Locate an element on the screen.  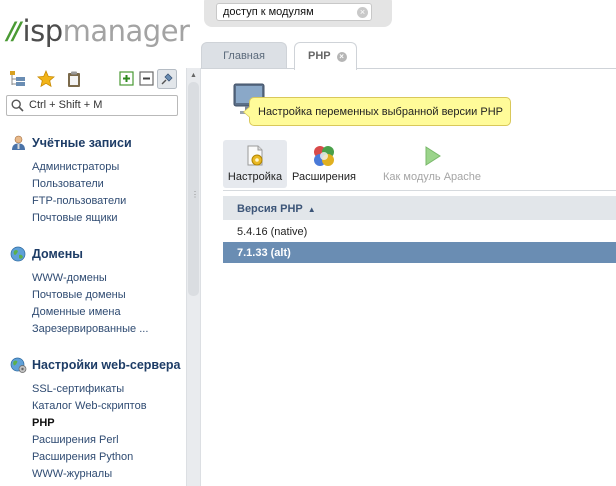
collapse-all-icon is located at coordinates (147, 79).